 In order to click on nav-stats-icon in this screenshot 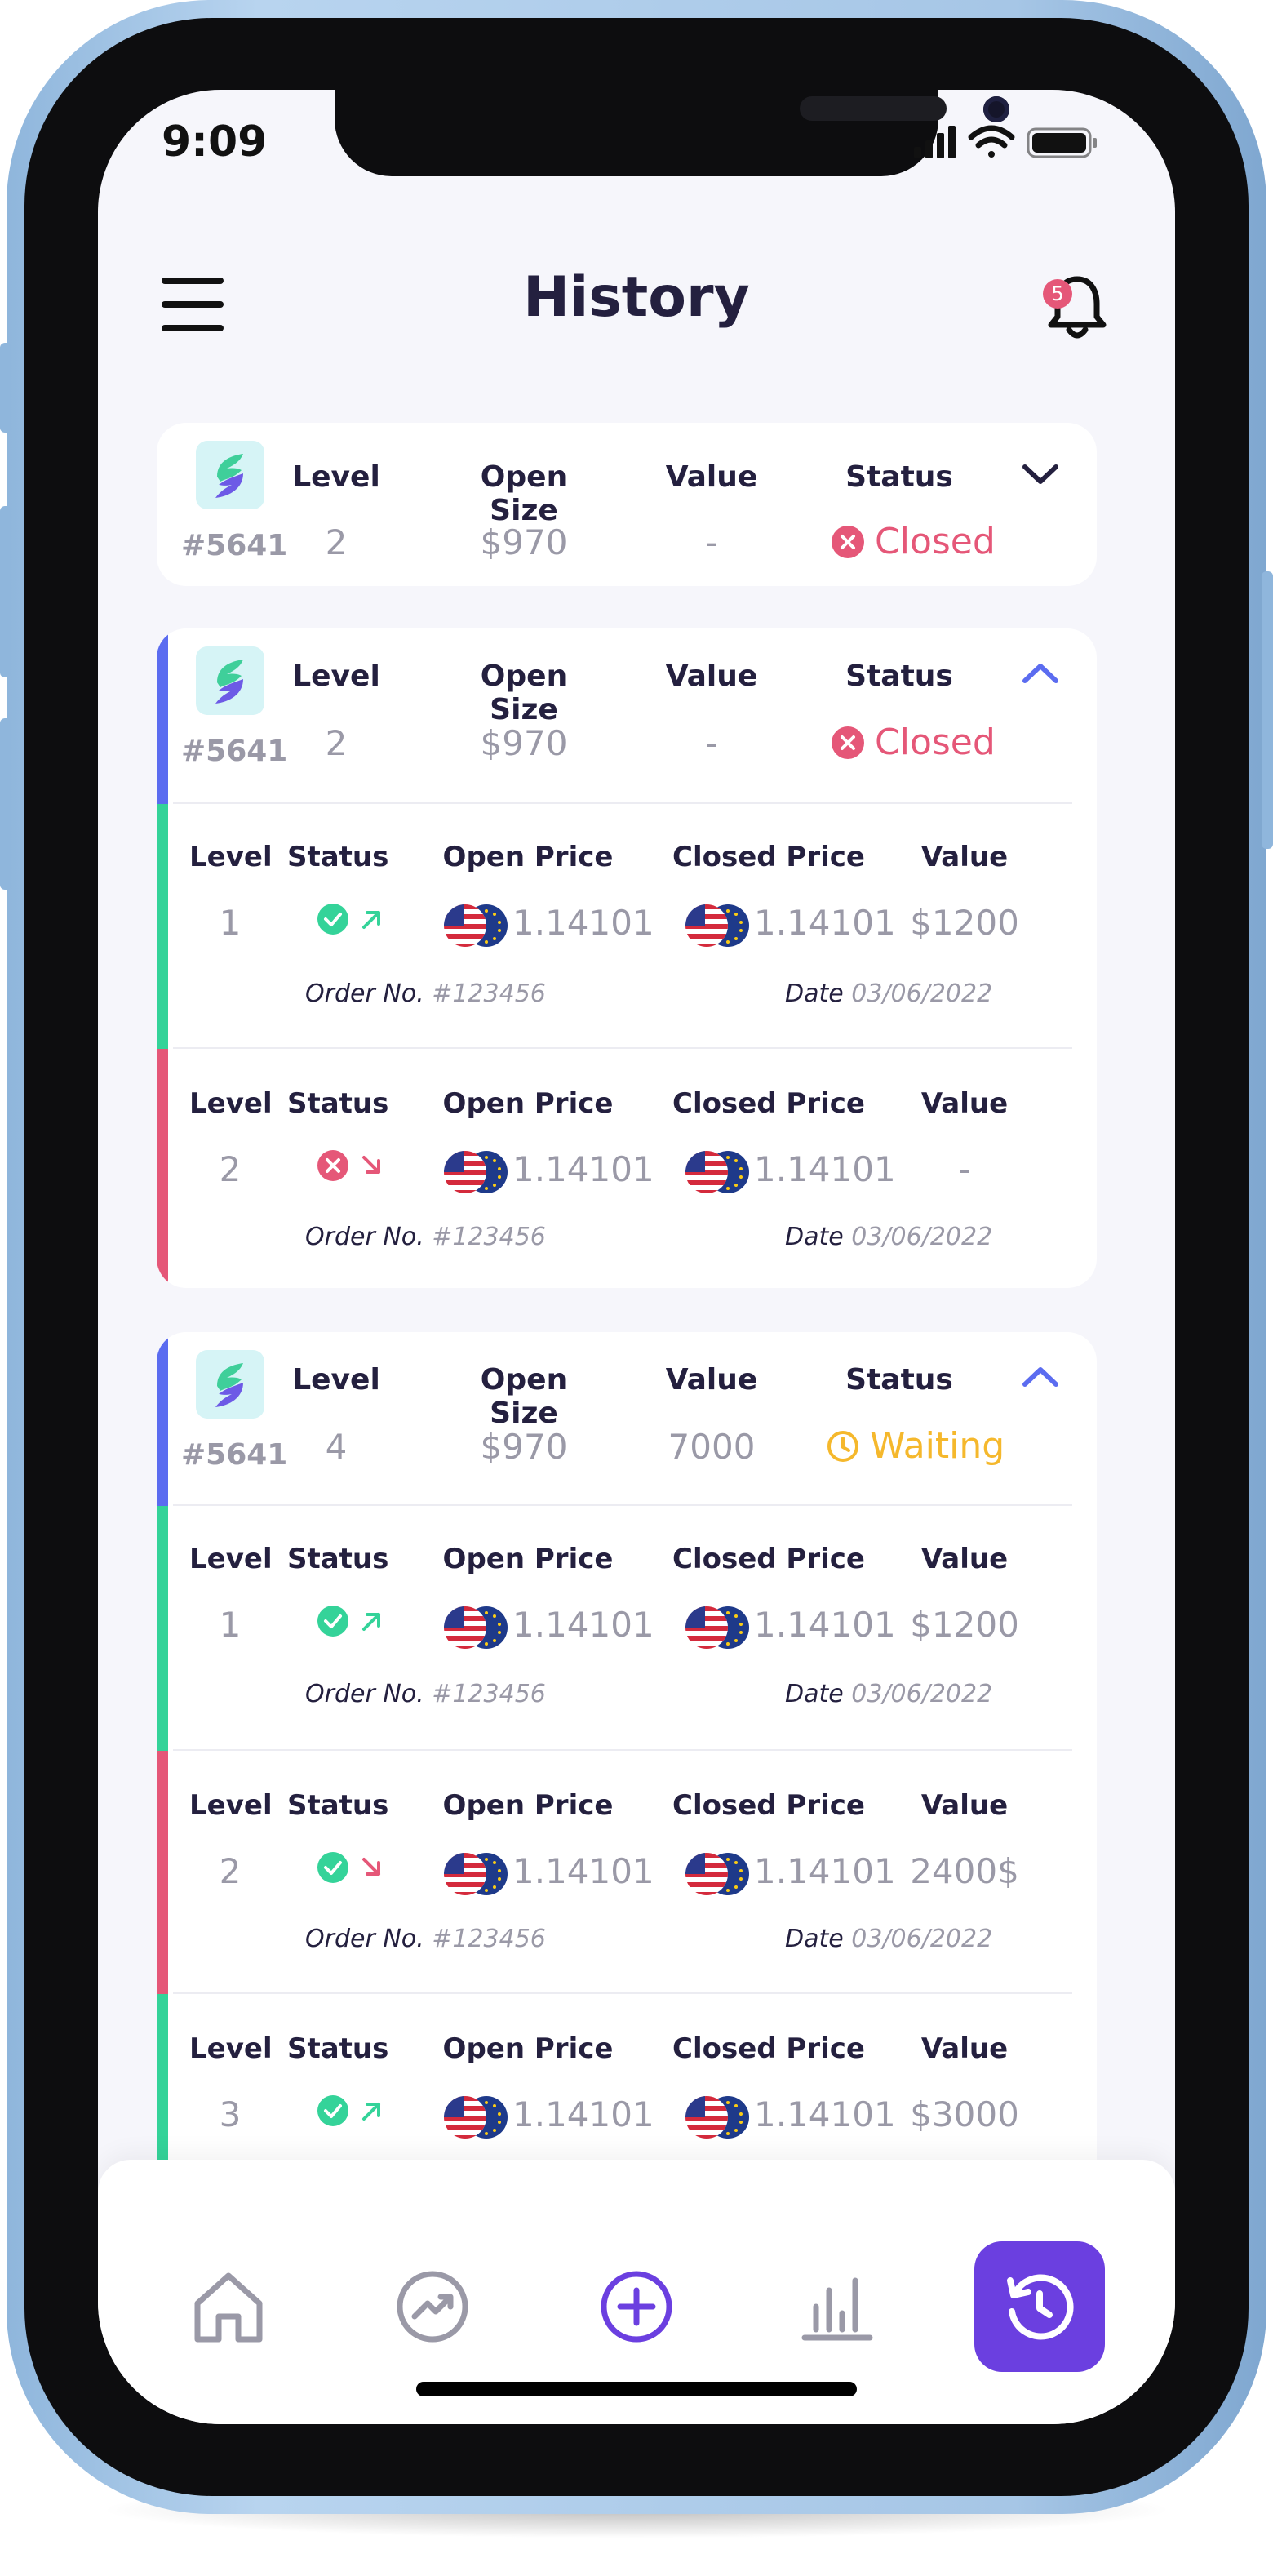, I will do `click(837, 2306)`.